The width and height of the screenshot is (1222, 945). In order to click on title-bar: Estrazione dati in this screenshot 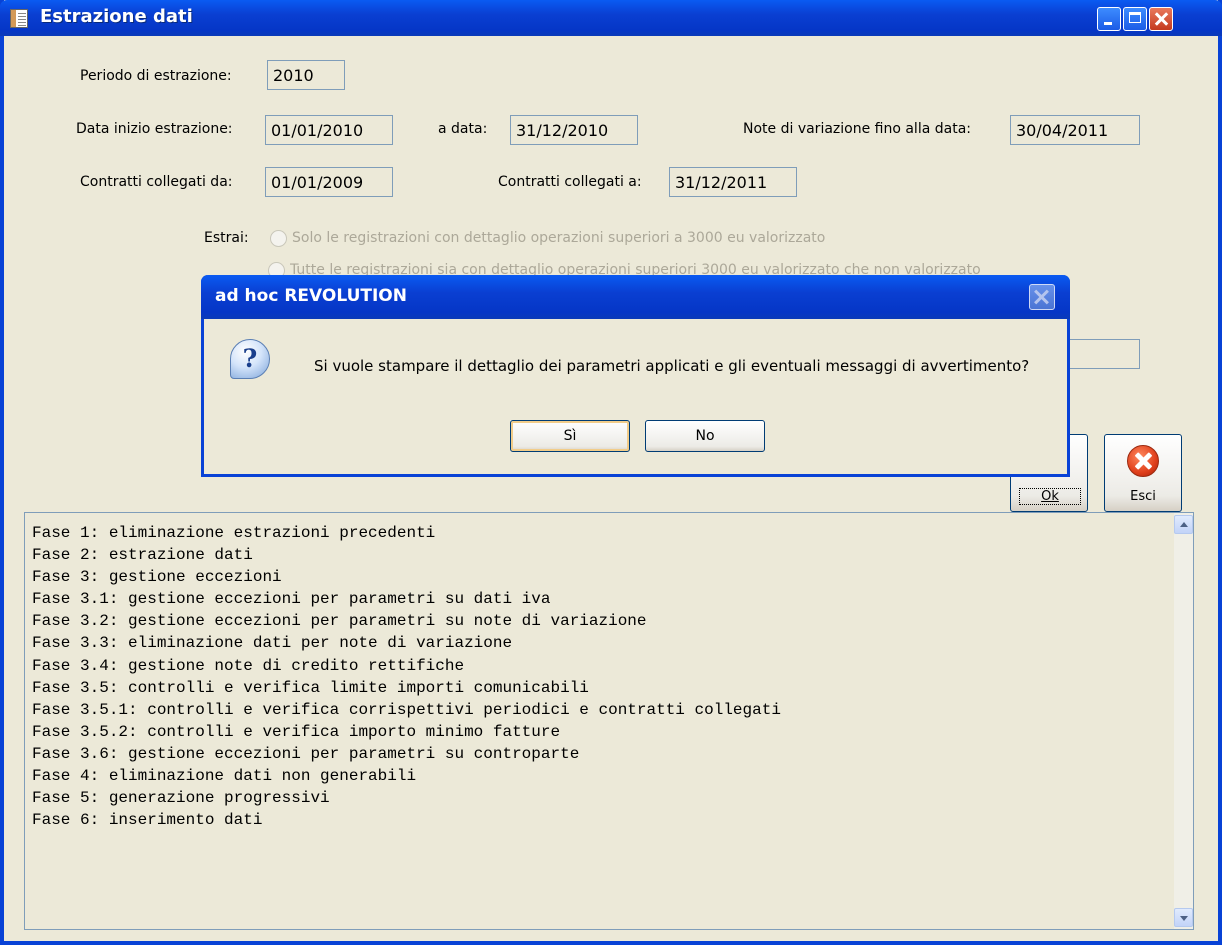, I will do `click(611, 18)`.